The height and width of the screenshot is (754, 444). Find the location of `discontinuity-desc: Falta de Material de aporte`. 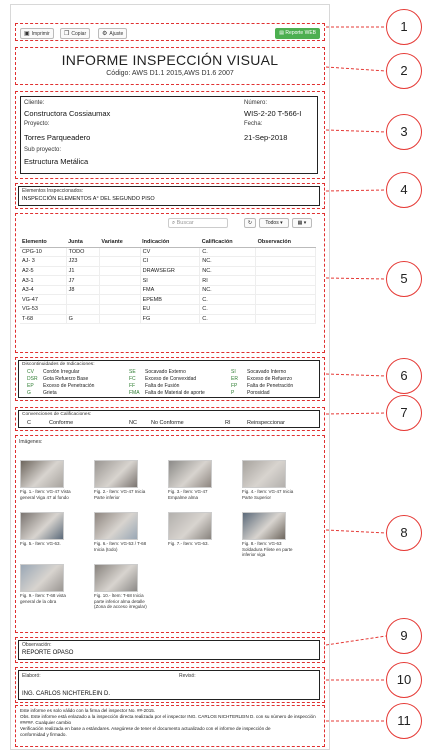

discontinuity-desc: Falta de Material de aporte is located at coordinates (175, 393).